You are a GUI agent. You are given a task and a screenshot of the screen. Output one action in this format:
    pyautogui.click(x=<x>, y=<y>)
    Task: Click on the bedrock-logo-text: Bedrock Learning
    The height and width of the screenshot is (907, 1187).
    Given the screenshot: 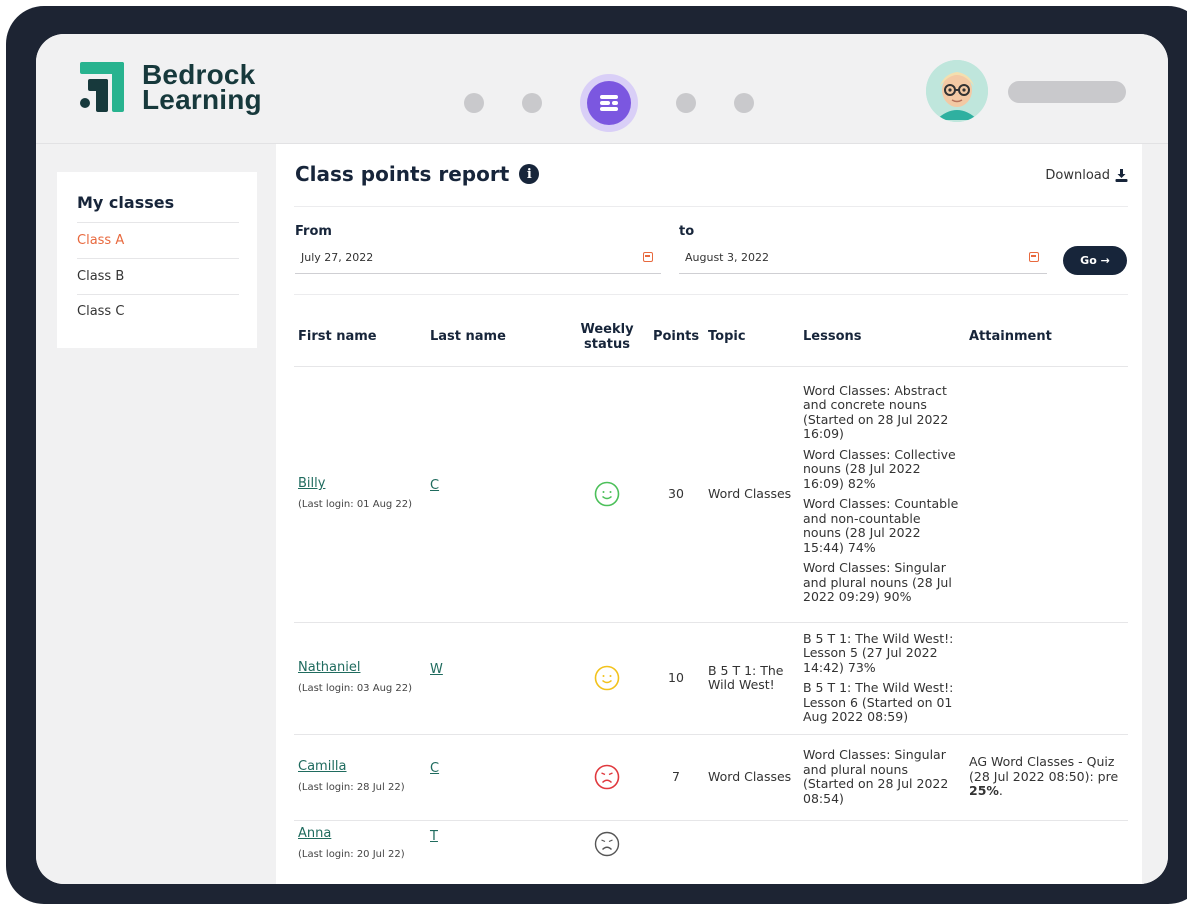 What is the action you would take?
    pyautogui.click(x=202, y=87)
    